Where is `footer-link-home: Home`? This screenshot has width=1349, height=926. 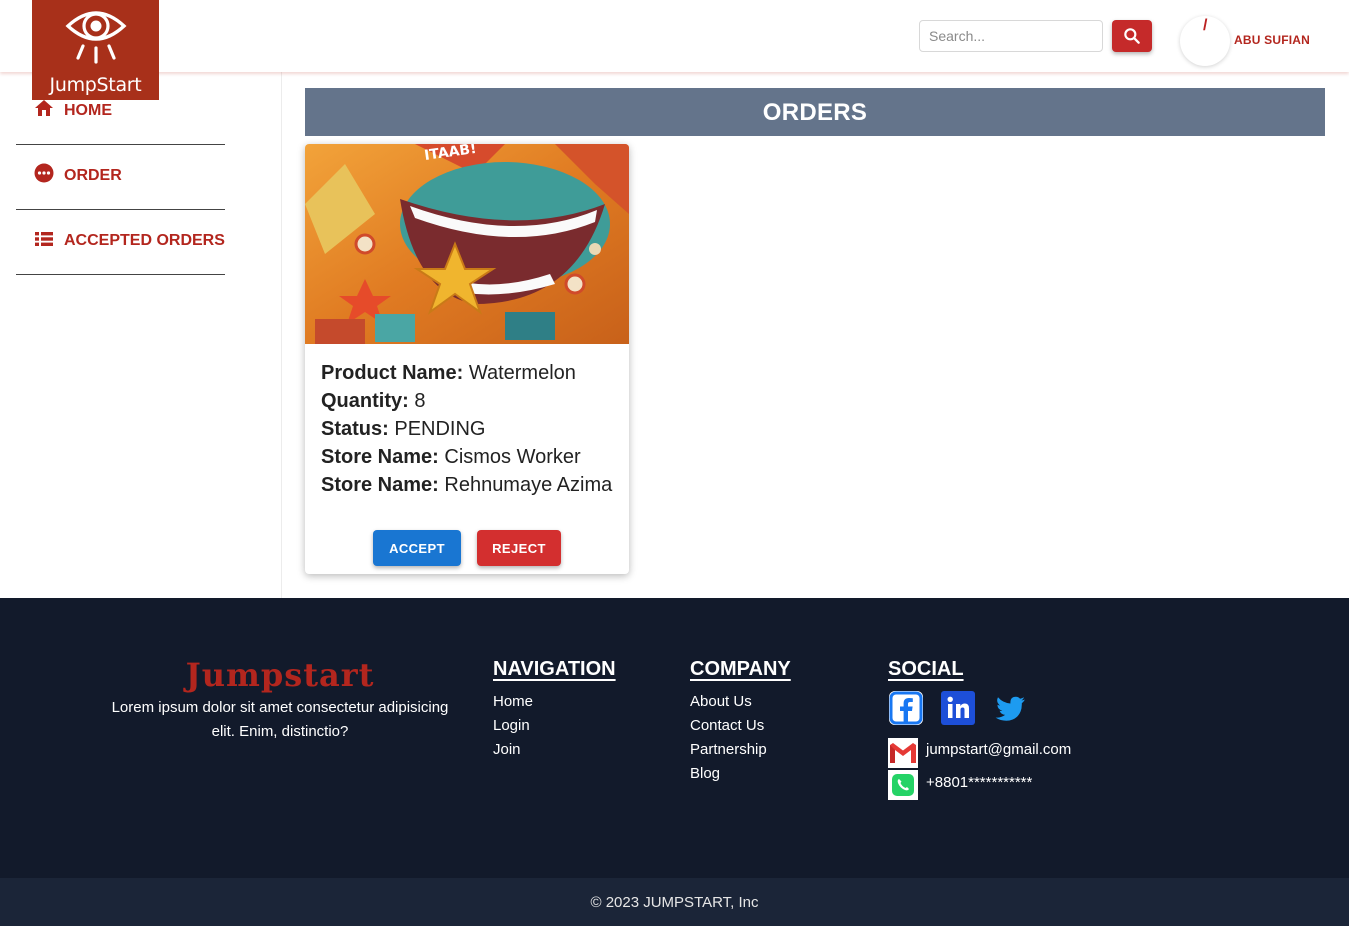
footer-link-home: Home is located at coordinates (513, 701).